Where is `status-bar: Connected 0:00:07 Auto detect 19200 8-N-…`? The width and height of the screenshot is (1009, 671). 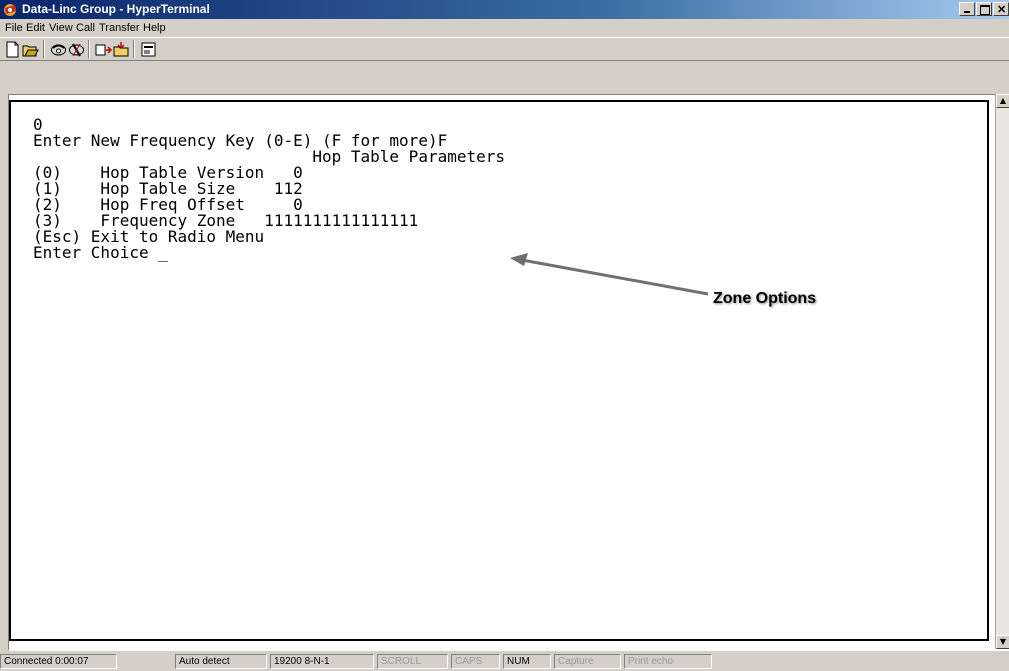
status-bar: Connected 0:00:07 Auto detect 19200 8-N-… is located at coordinates (504, 661).